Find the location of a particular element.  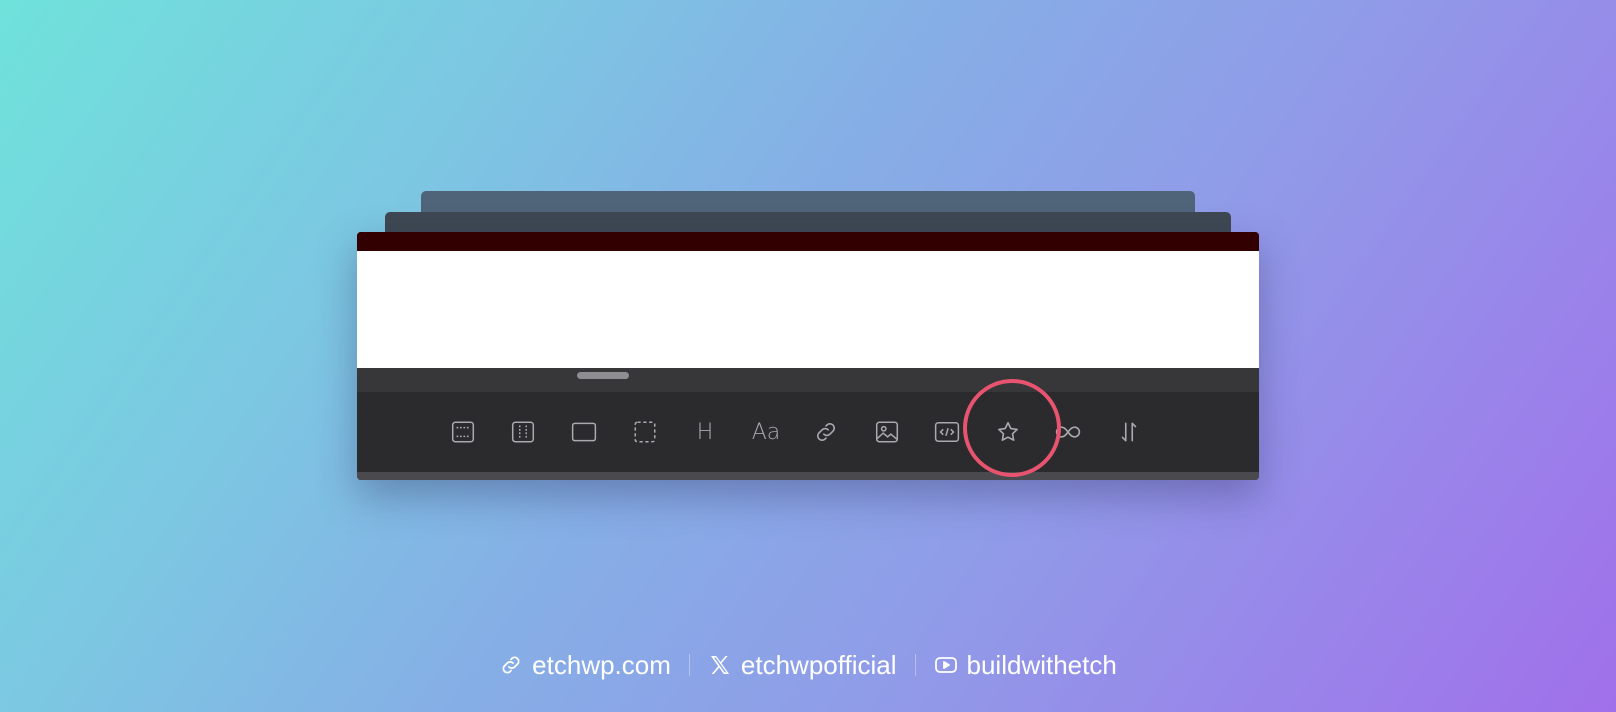

x-handle-label: etchwpofficial is located at coordinates (818, 664).